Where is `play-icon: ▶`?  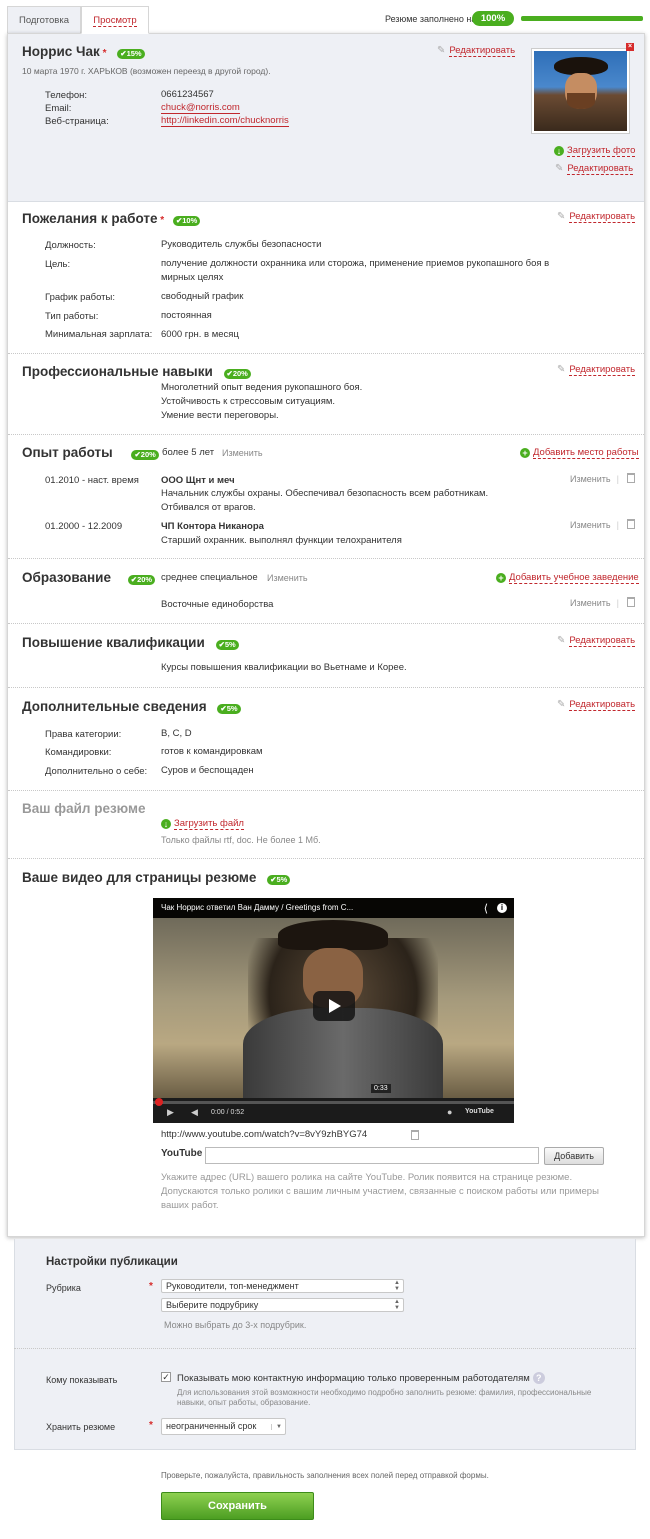
play-icon: ▶ is located at coordinates (170, 1112).